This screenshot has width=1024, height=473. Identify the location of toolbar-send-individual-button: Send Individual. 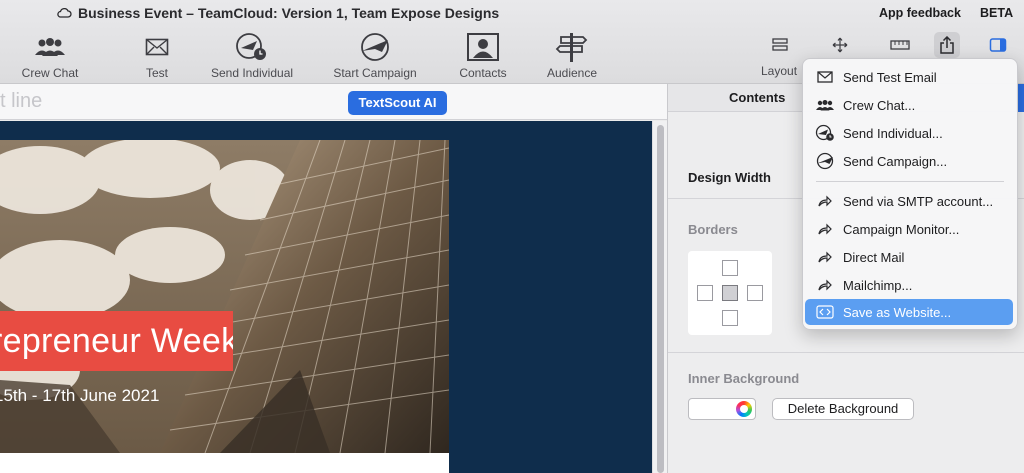
(252, 55).